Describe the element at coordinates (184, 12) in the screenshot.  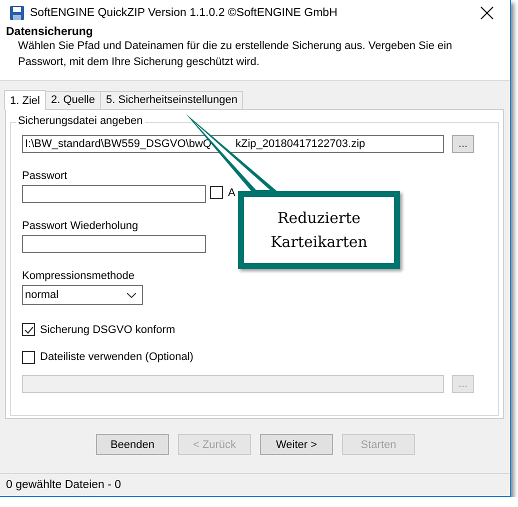
I see `window-title: SoftENGINE QuickZIP Version 1.1.0.2 ©SoftENGINE GmbH` at that location.